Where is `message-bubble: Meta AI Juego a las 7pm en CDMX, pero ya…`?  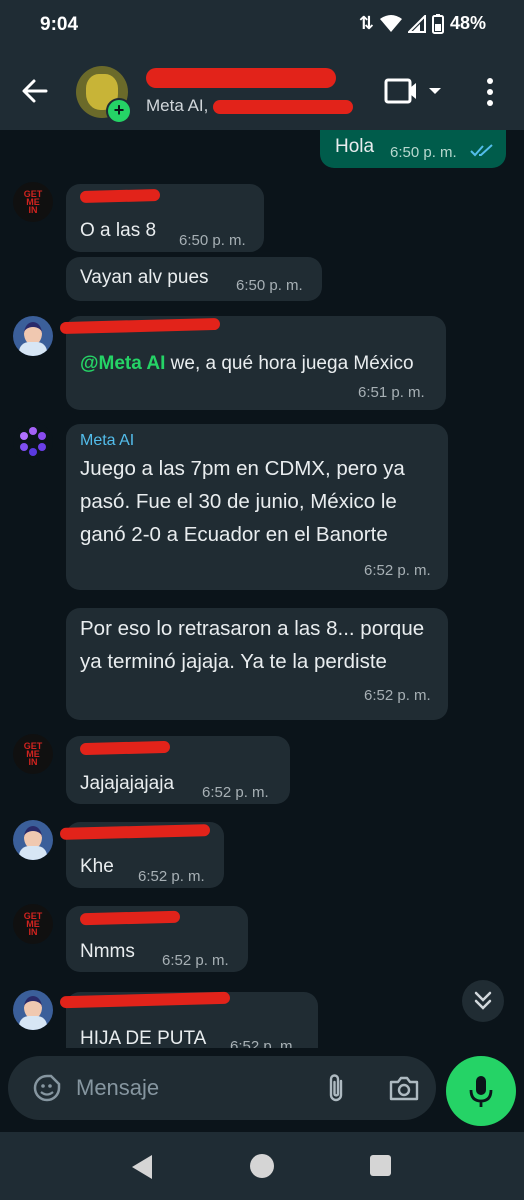 message-bubble: Meta AI Juego a las 7pm en CDMX, pero ya… is located at coordinates (257, 507).